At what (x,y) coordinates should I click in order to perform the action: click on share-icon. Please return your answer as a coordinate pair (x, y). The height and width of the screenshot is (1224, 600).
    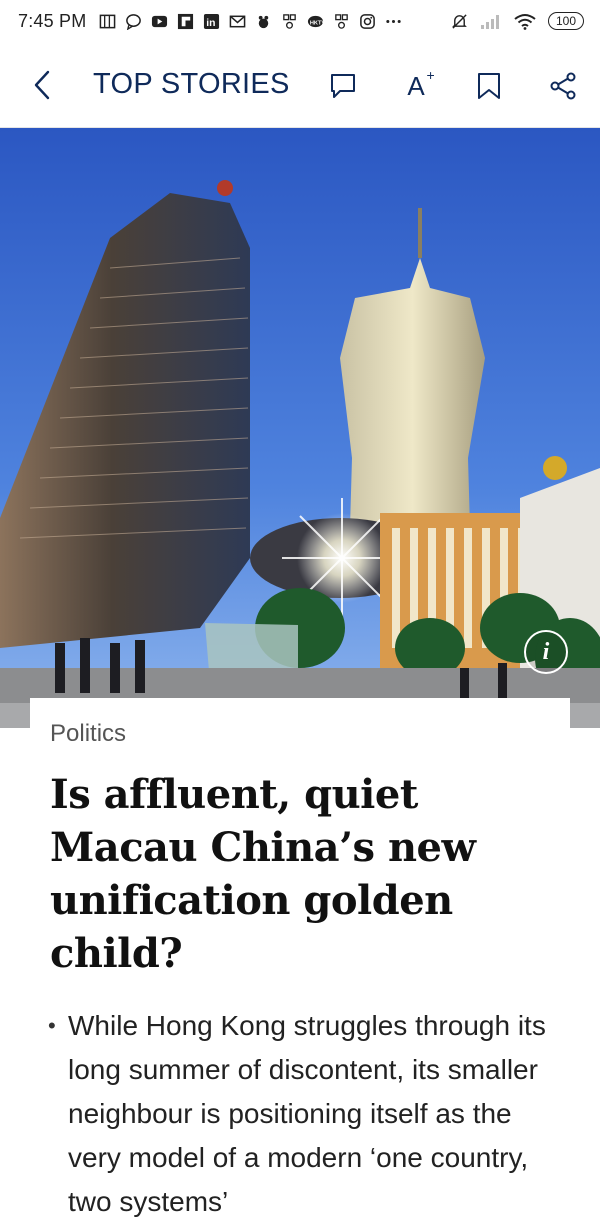
    Looking at the image, I should click on (563, 86).